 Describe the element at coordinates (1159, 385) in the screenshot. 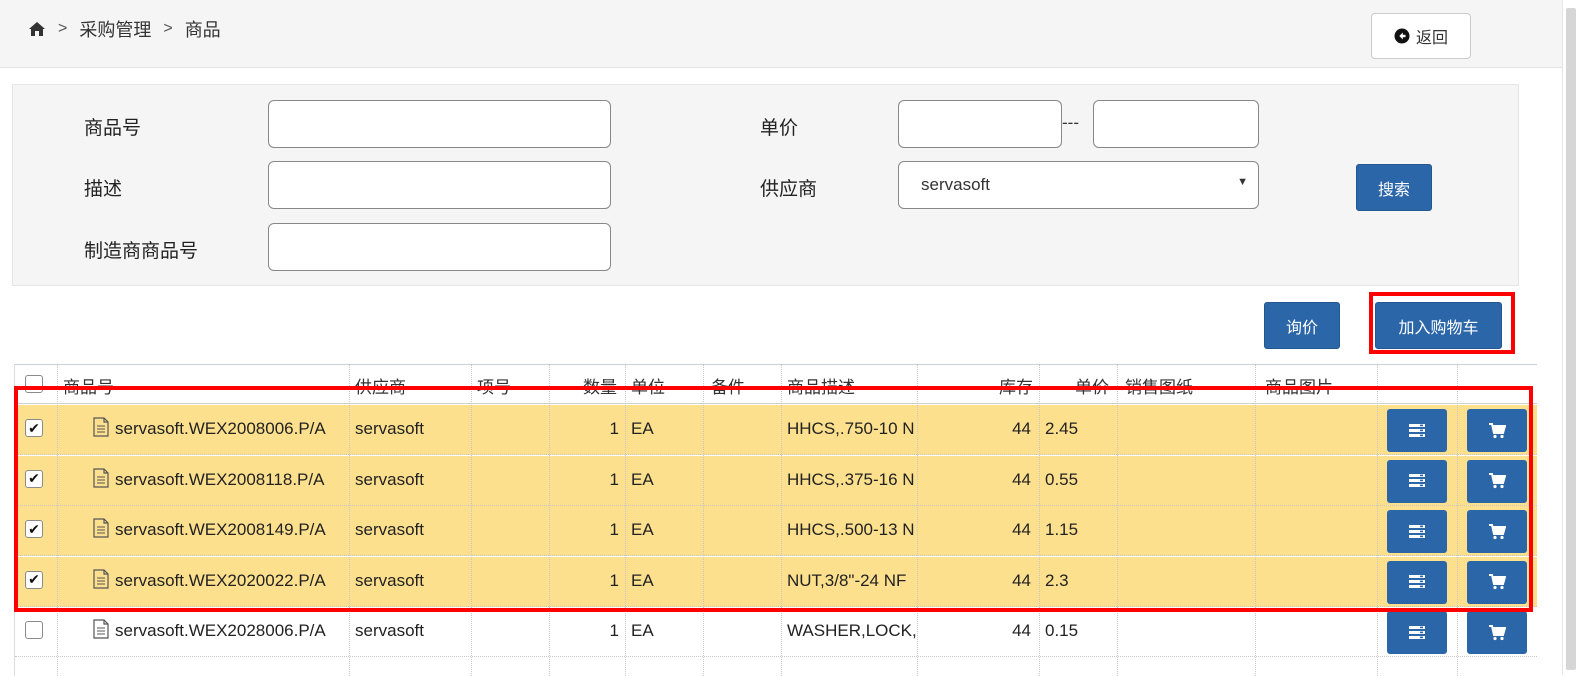

I see `column-header-drawing: 销售图纸` at that location.